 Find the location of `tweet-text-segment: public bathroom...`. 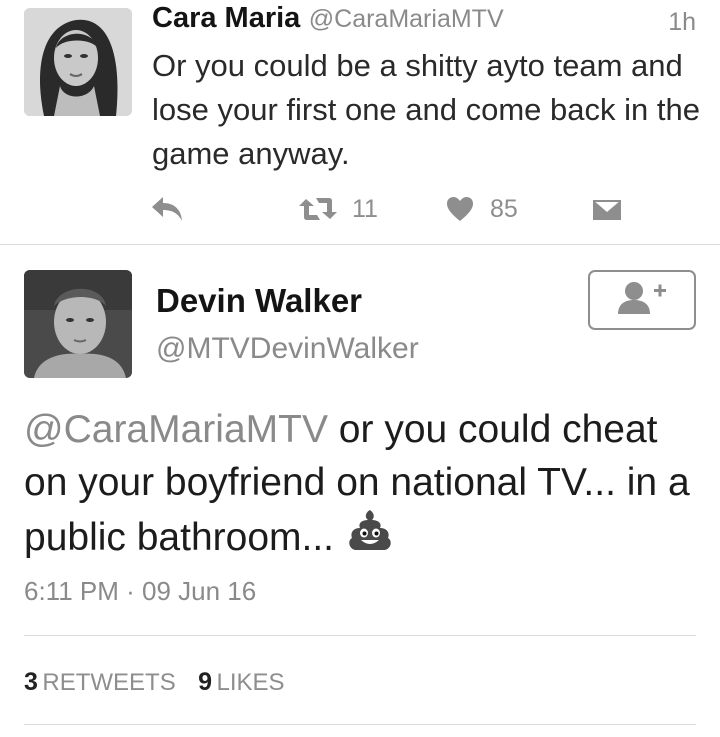

tweet-text-segment: public bathroom... is located at coordinates (179, 537).